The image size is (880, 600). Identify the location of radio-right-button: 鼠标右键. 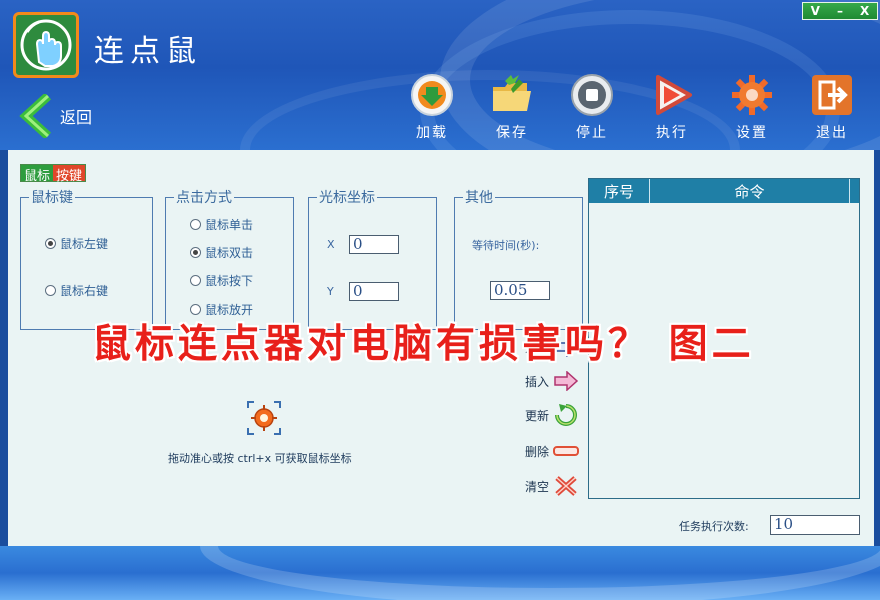
(76, 290).